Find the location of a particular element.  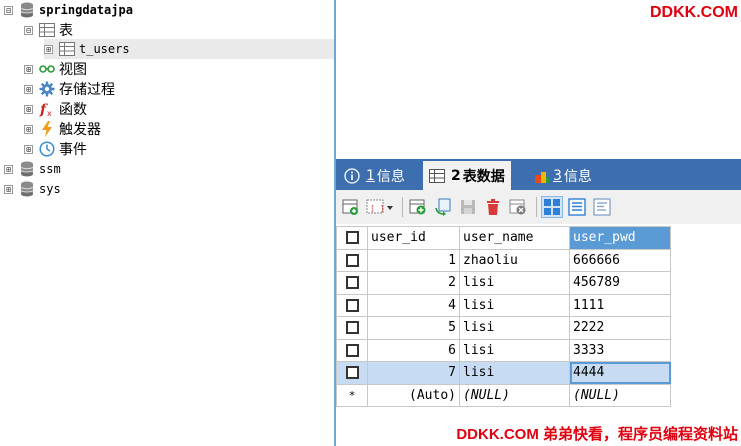

column-header-user-name: user_name is located at coordinates (514, 238).